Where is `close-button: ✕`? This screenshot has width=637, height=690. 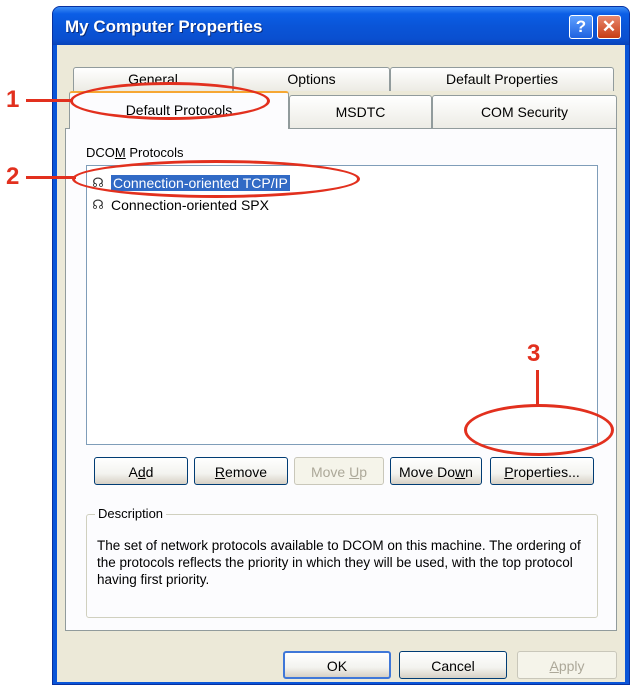
close-button: ✕ is located at coordinates (609, 27).